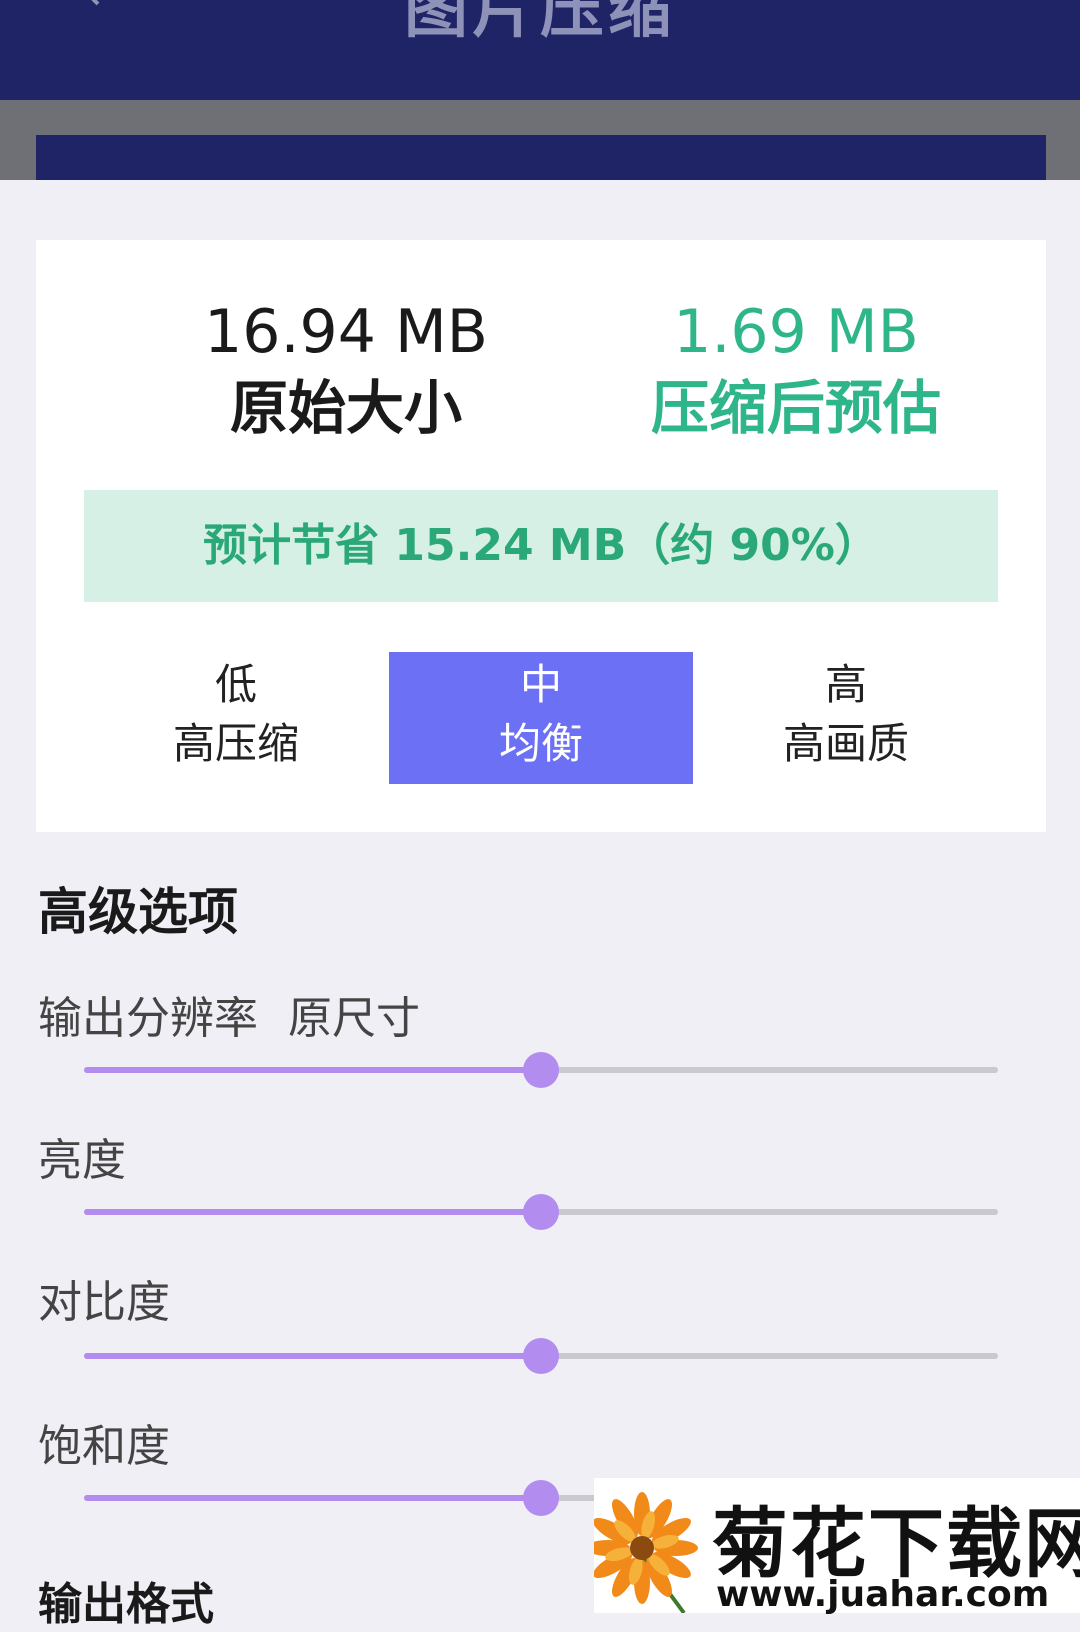 This screenshot has height=1632, width=1080. I want to click on resolution-value: 原尺寸, so click(354, 1018).